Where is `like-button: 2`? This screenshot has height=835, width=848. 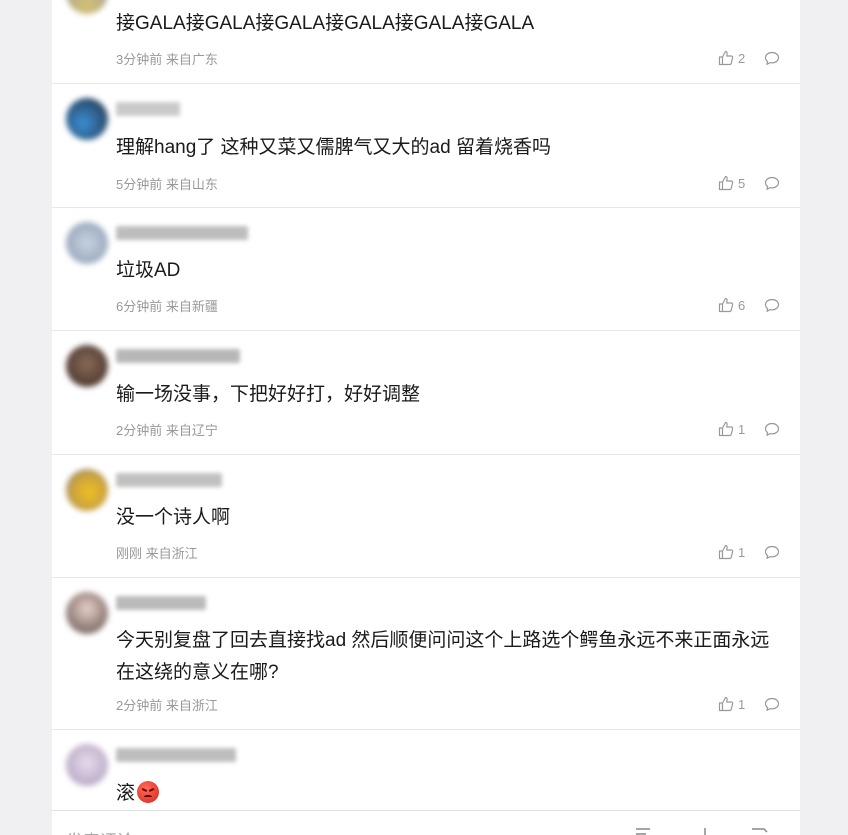
like-button: 2 is located at coordinates (733, 58).